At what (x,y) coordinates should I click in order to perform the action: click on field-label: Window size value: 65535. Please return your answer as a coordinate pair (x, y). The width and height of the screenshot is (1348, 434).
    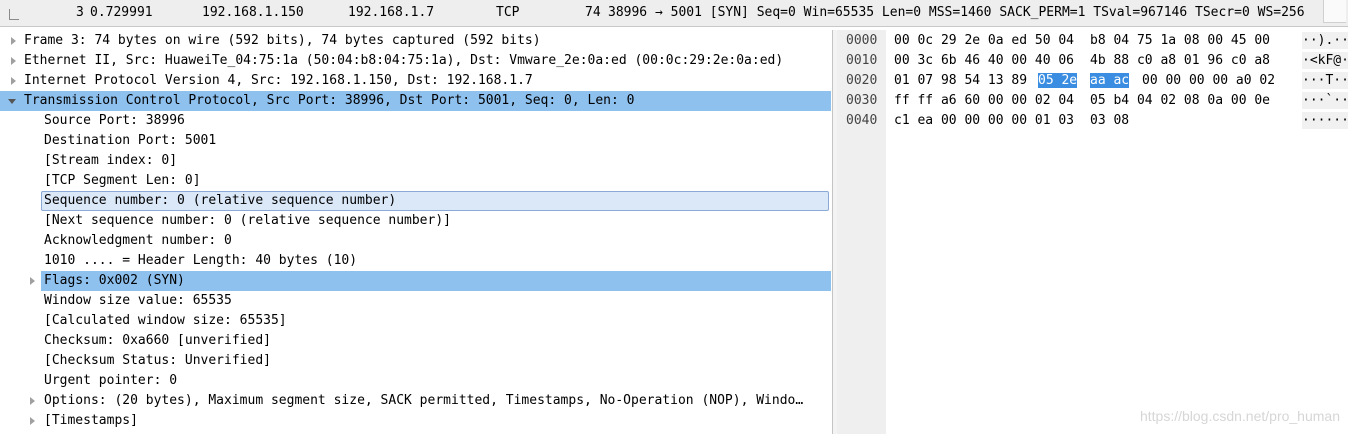
    Looking at the image, I should click on (138, 300).